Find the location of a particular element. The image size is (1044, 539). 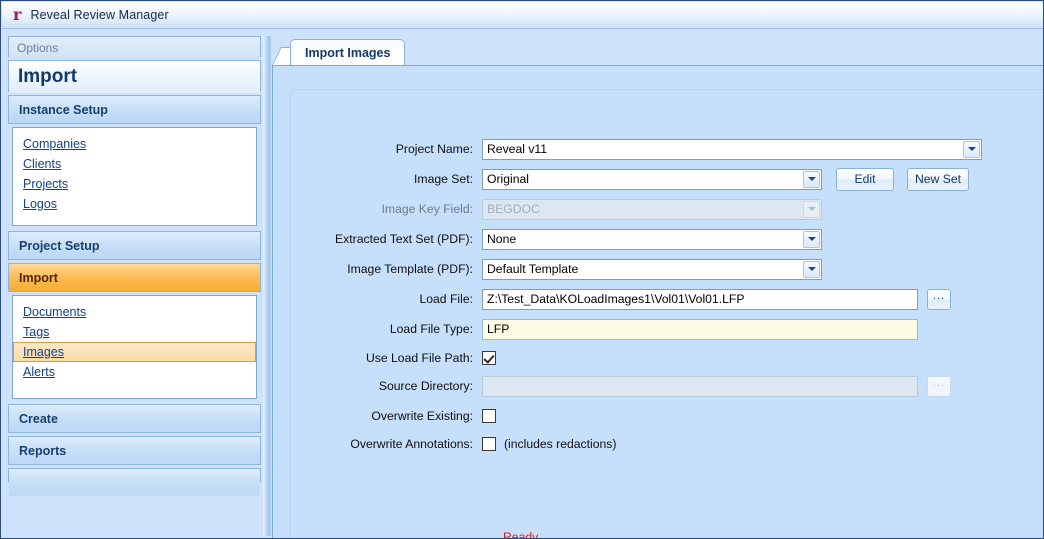

new-set-button: New Set is located at coordinates (938, 179).